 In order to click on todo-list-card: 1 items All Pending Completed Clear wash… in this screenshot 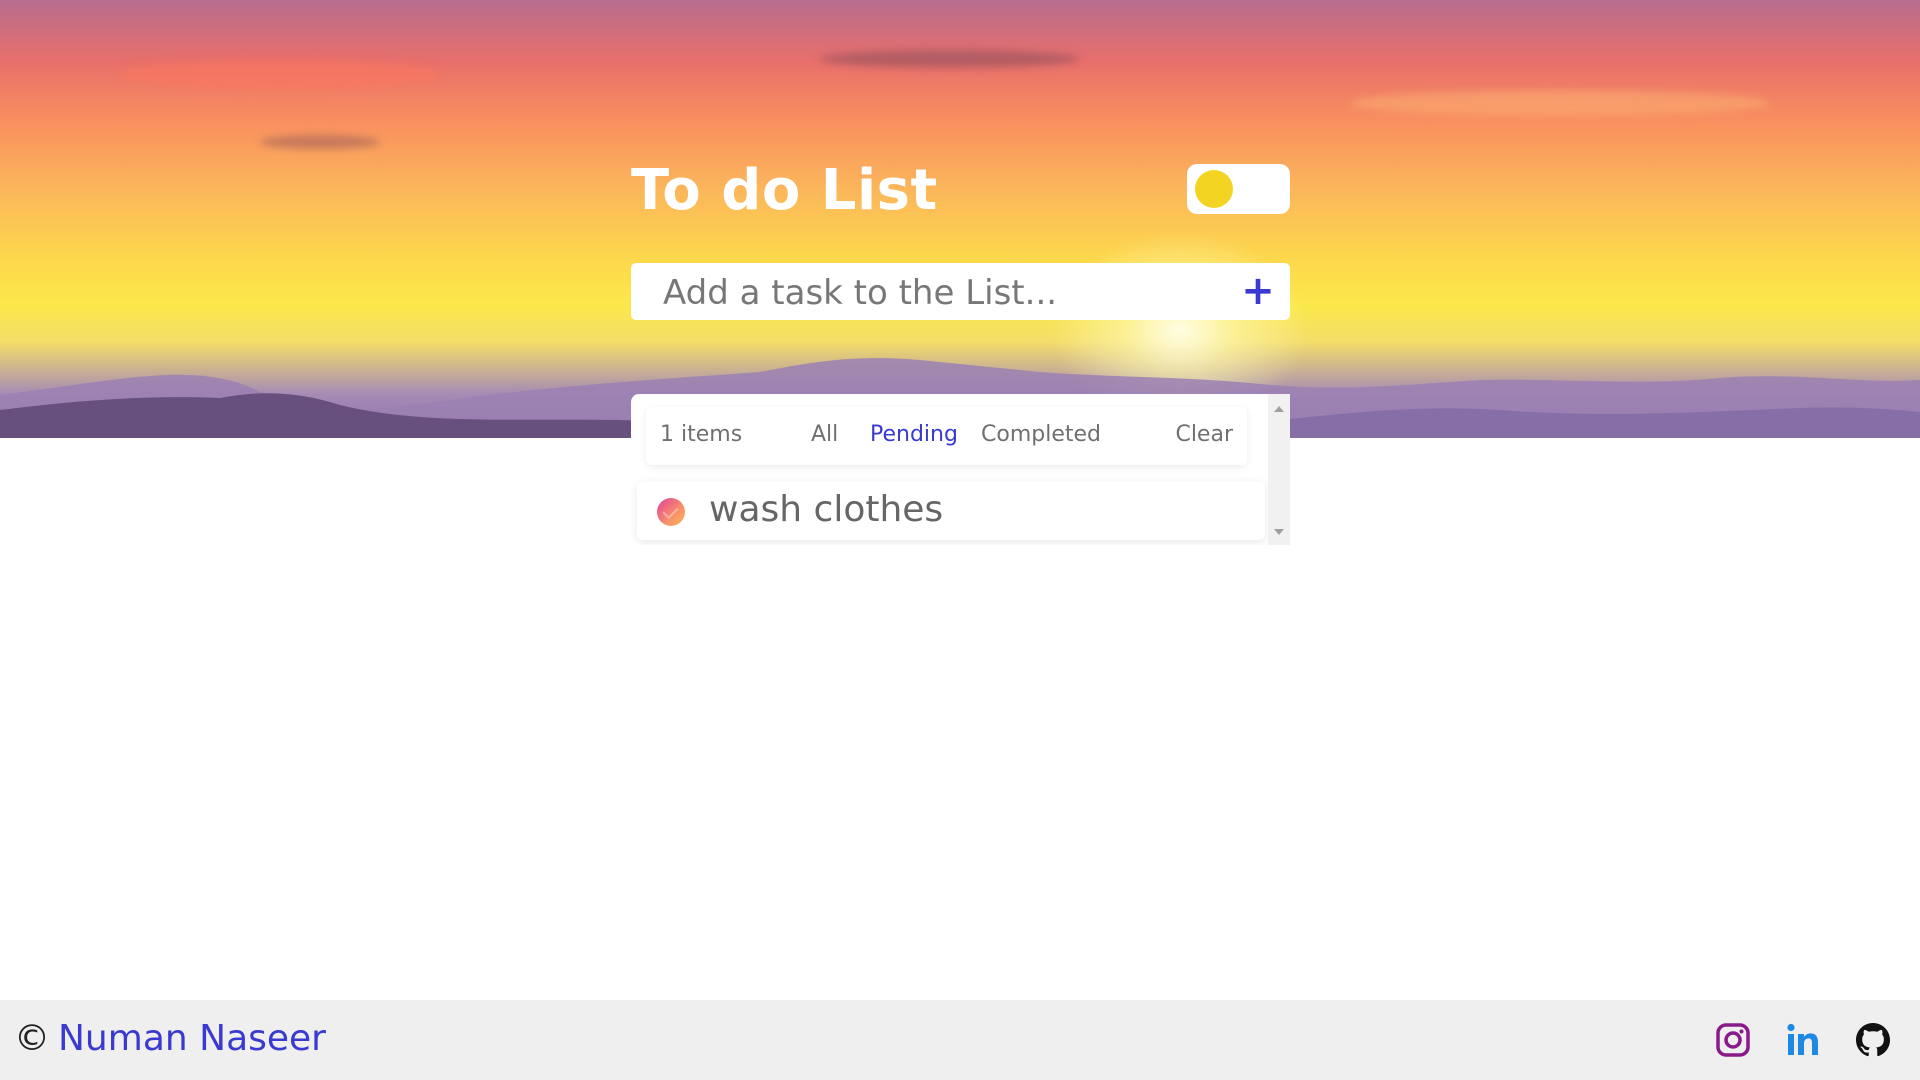, I will do `click(960, 469)`.